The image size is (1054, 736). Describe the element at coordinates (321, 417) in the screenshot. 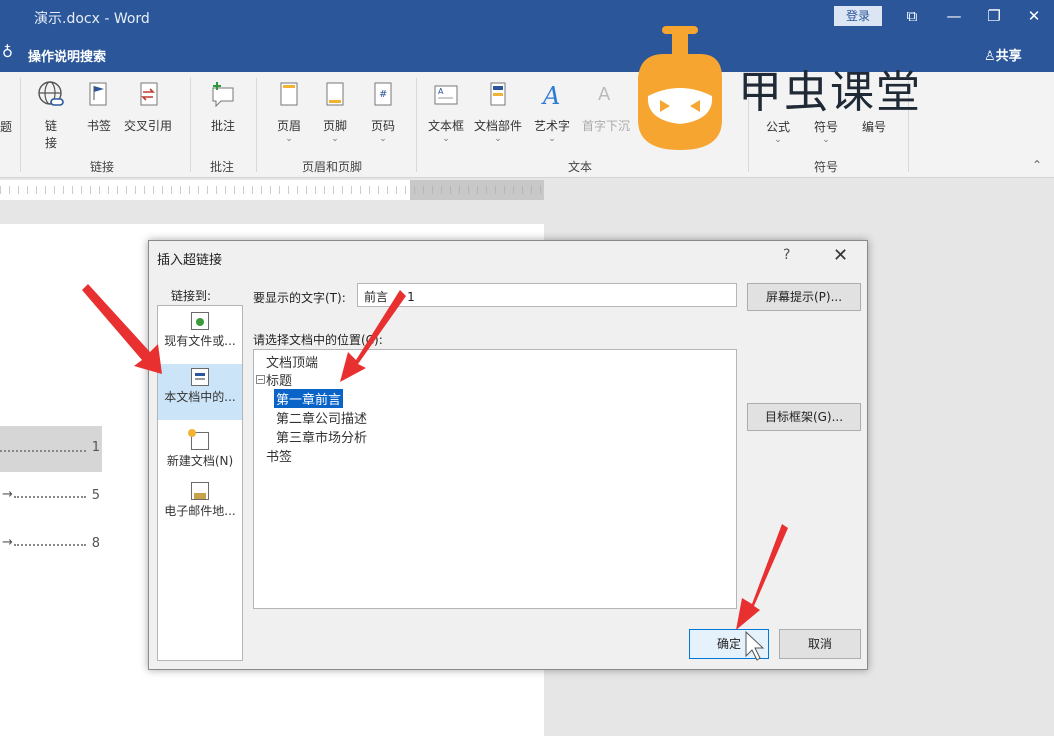

I see `tree-node-heading: 第二章公司描述` at that location.